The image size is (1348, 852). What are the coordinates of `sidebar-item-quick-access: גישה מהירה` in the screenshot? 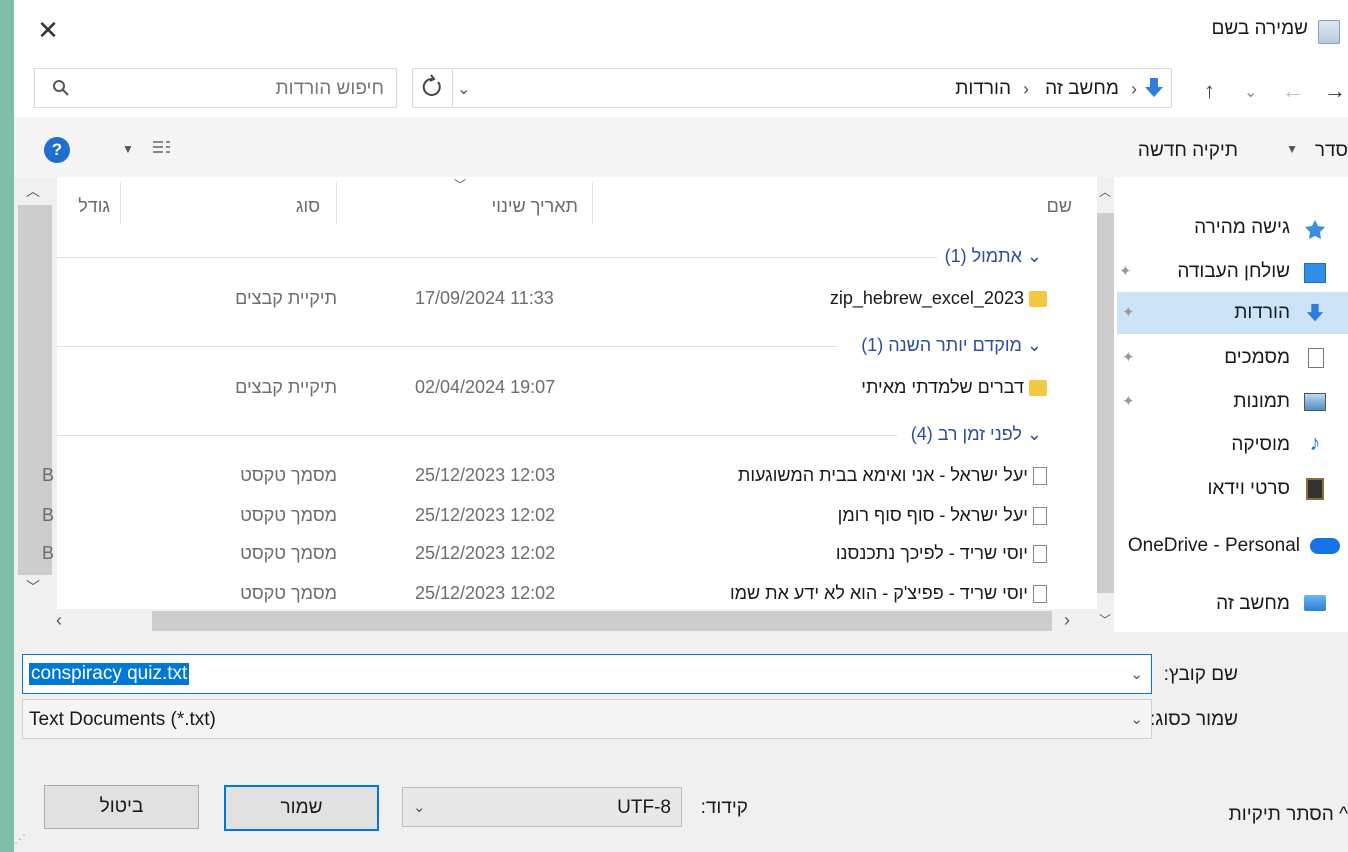 It's located at (1231, 228).